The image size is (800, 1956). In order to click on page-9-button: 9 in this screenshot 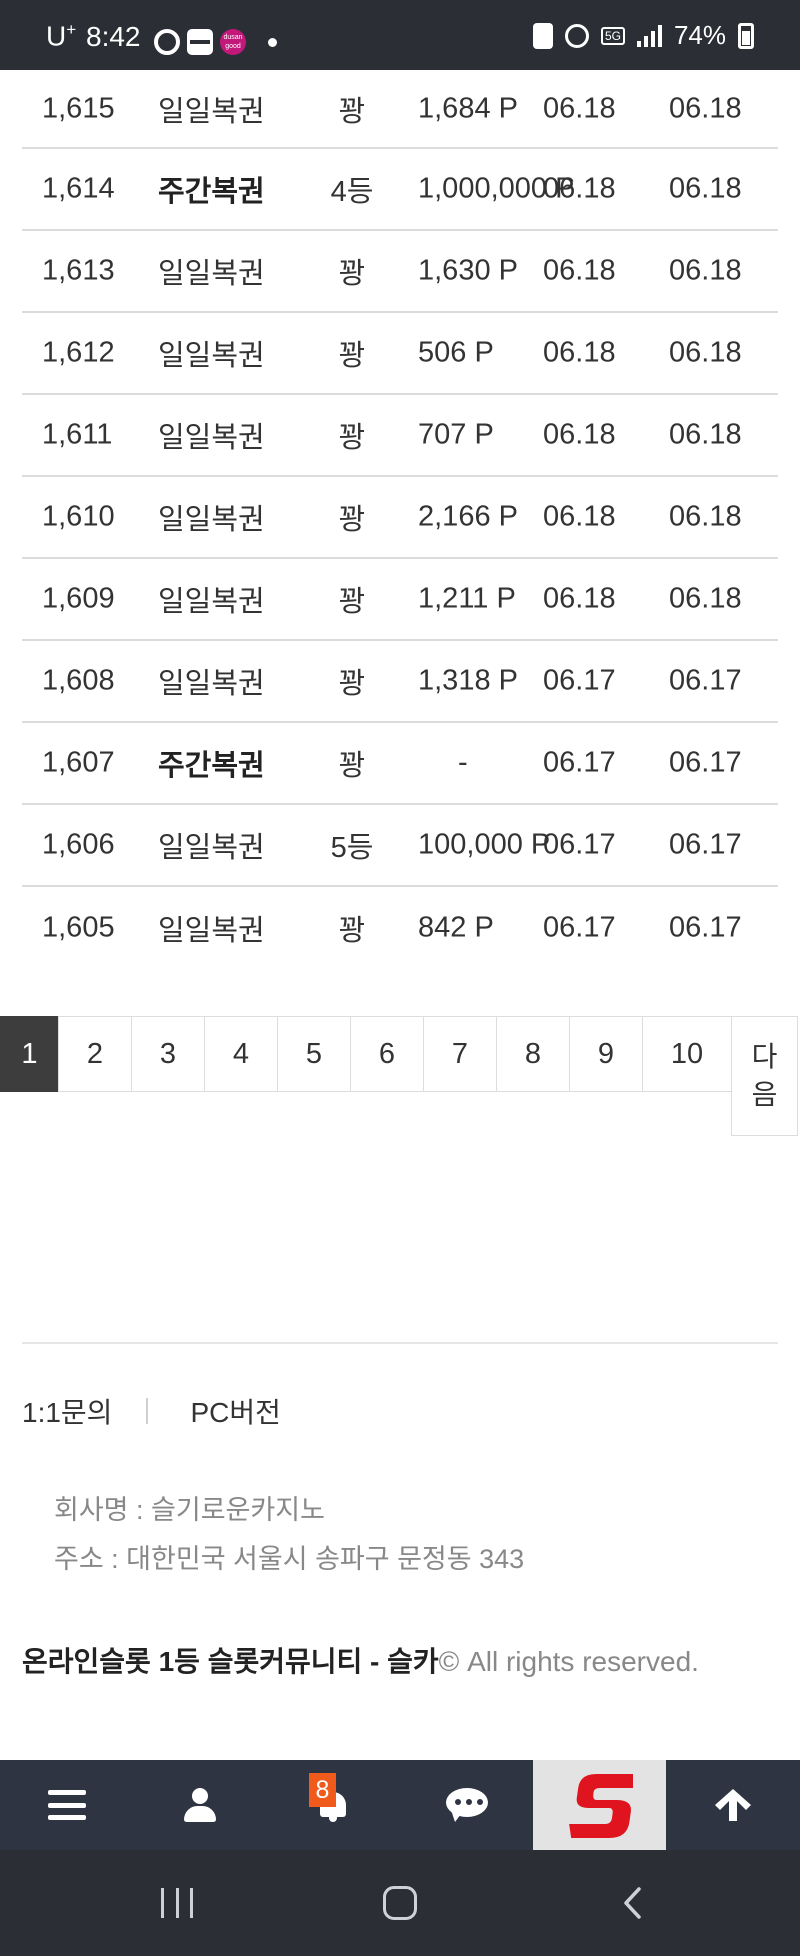, I will do `click(606, 1054)`.